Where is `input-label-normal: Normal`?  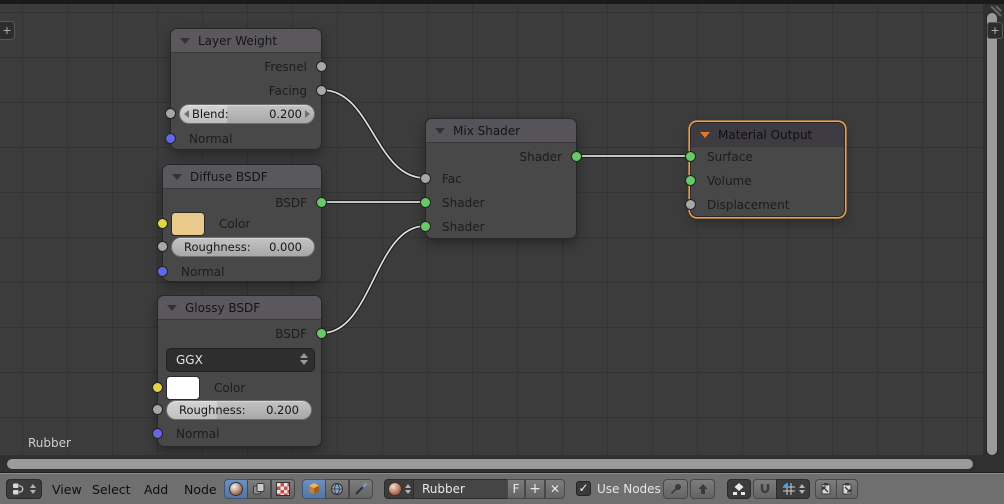 input-label-normal: Normal is located at coordinates (203, 272).